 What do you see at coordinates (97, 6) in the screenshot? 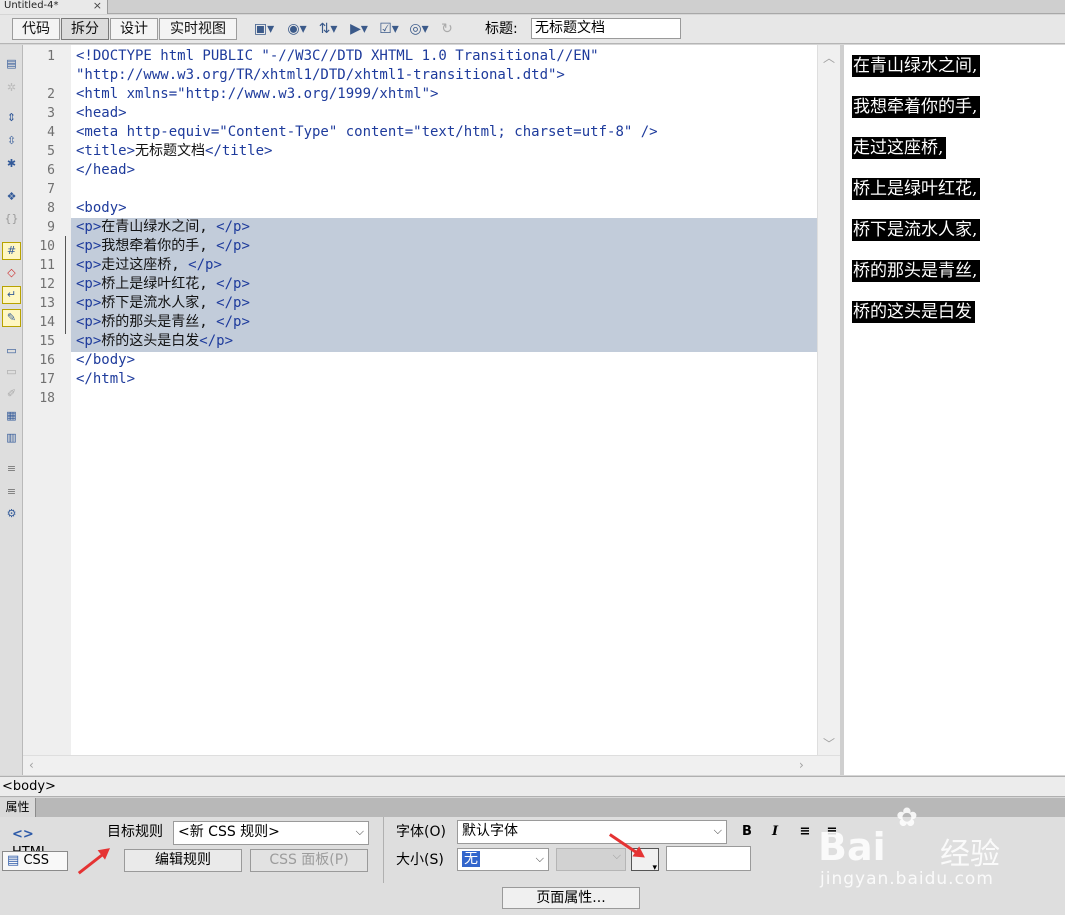
I see `close-icon: ×` at bounding box center [97, 6].